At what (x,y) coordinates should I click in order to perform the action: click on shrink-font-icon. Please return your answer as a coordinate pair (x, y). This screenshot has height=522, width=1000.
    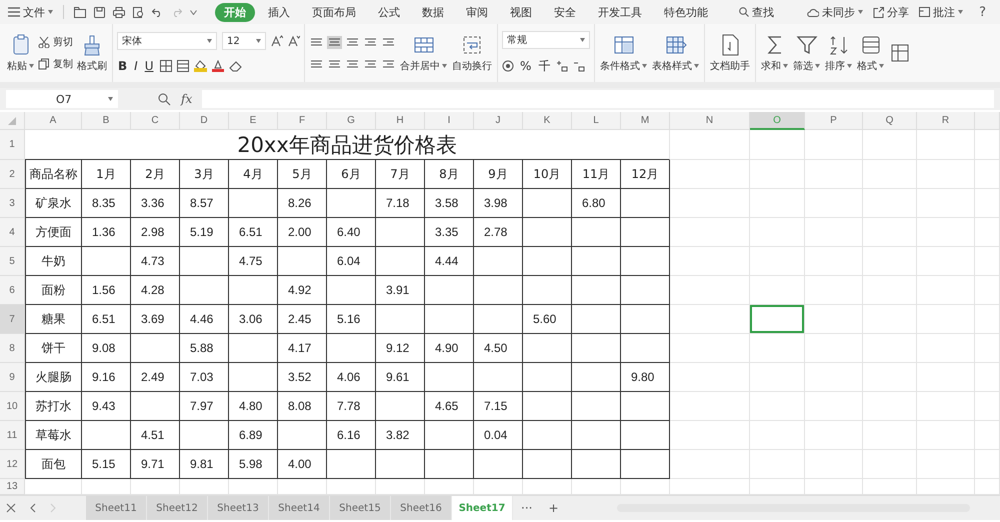
    Looking at the image, I should click on (294, 41).